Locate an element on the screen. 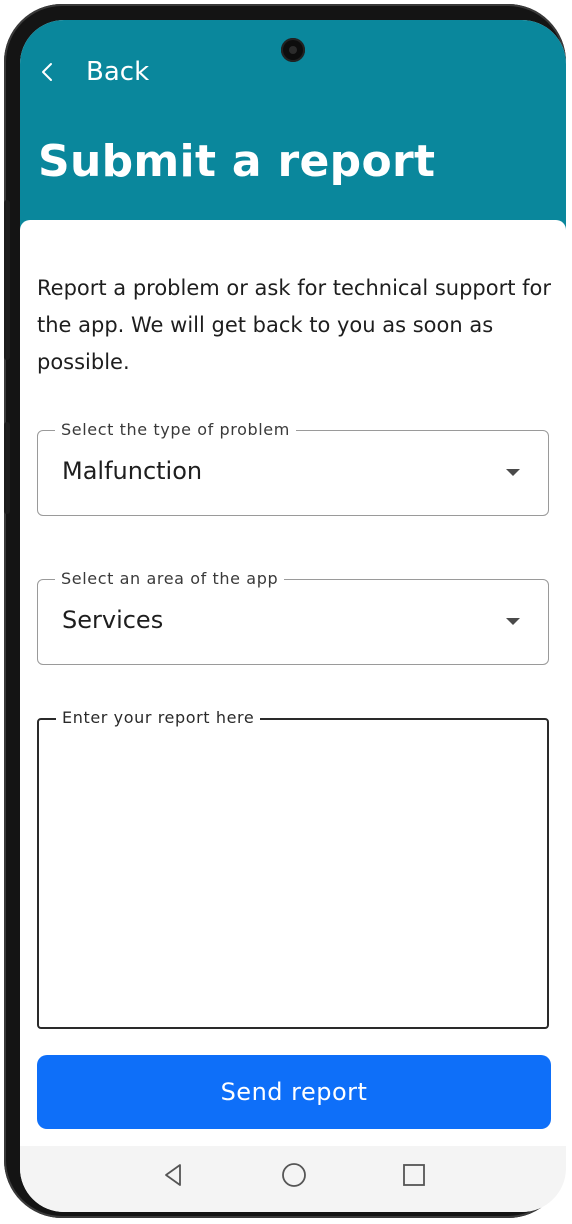  report-field-label: Enter your report here is located at coordinates (158, 718).